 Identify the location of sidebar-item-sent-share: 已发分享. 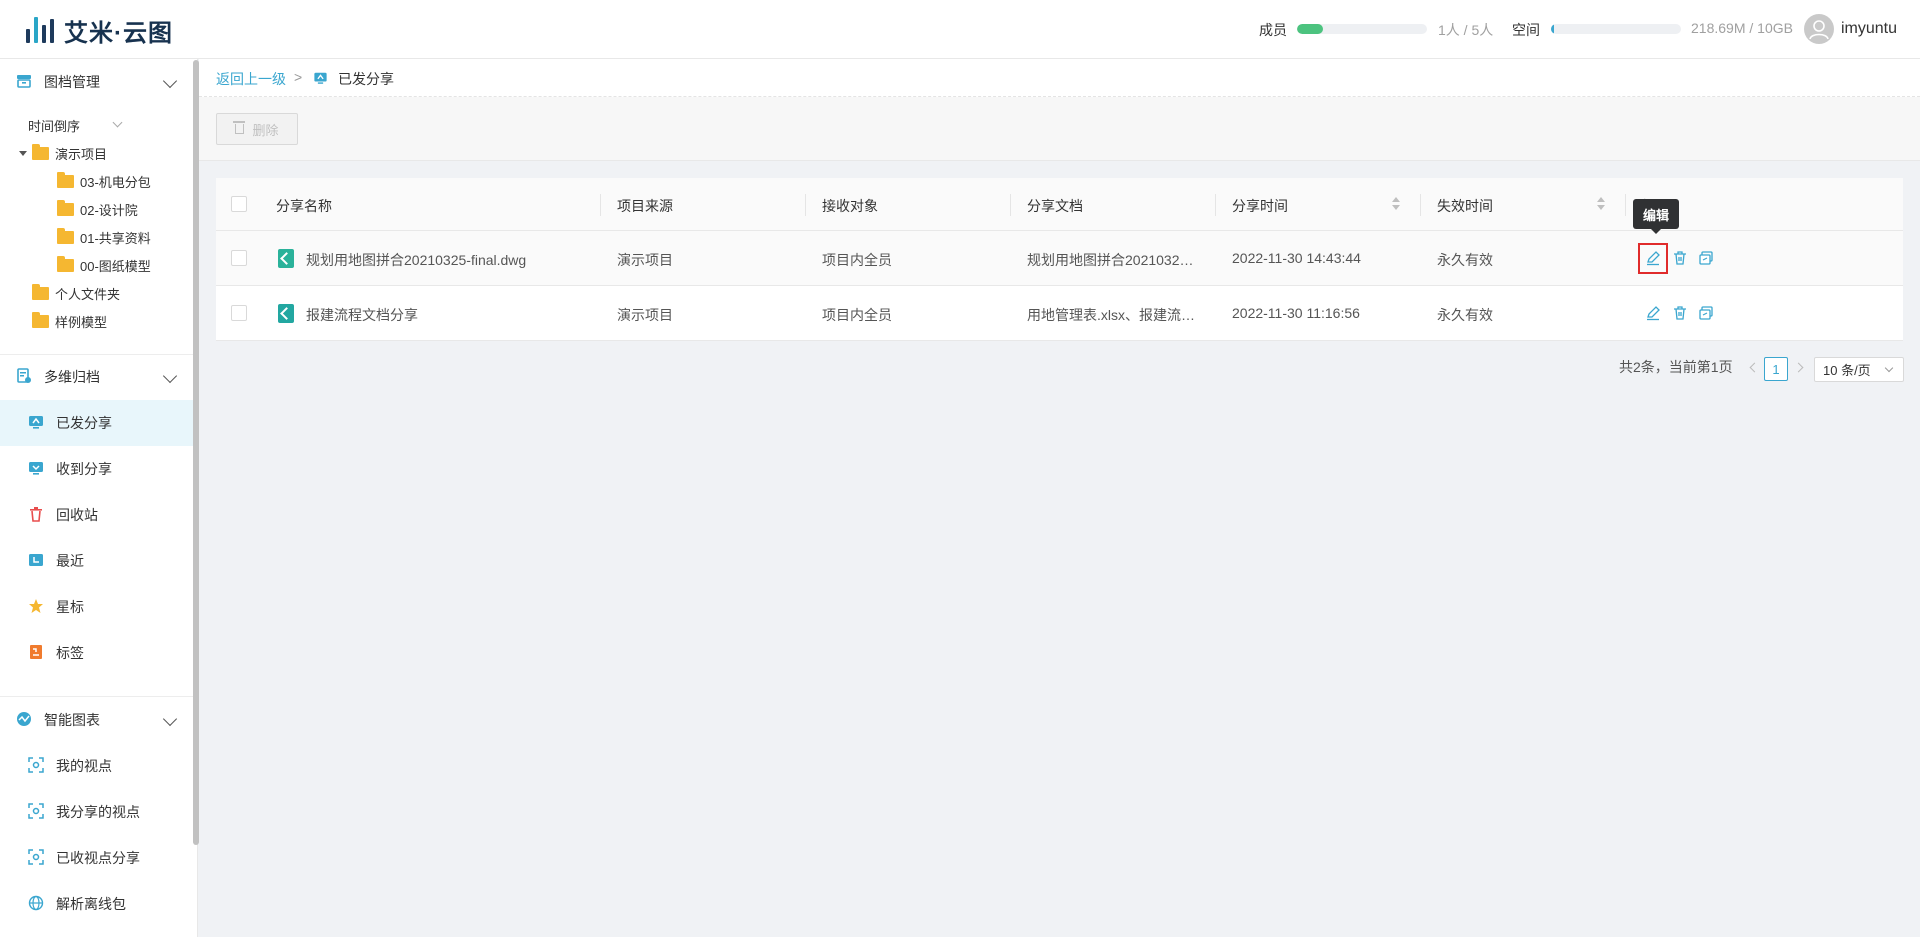
(96, 423).